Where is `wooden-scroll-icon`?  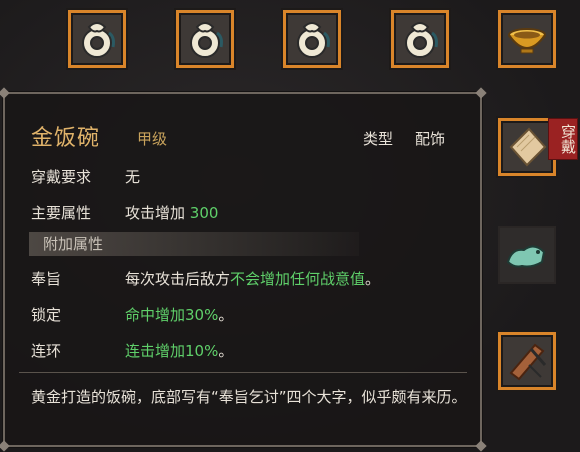 wooden-scroll-icon is located at coordinates (528, 362).